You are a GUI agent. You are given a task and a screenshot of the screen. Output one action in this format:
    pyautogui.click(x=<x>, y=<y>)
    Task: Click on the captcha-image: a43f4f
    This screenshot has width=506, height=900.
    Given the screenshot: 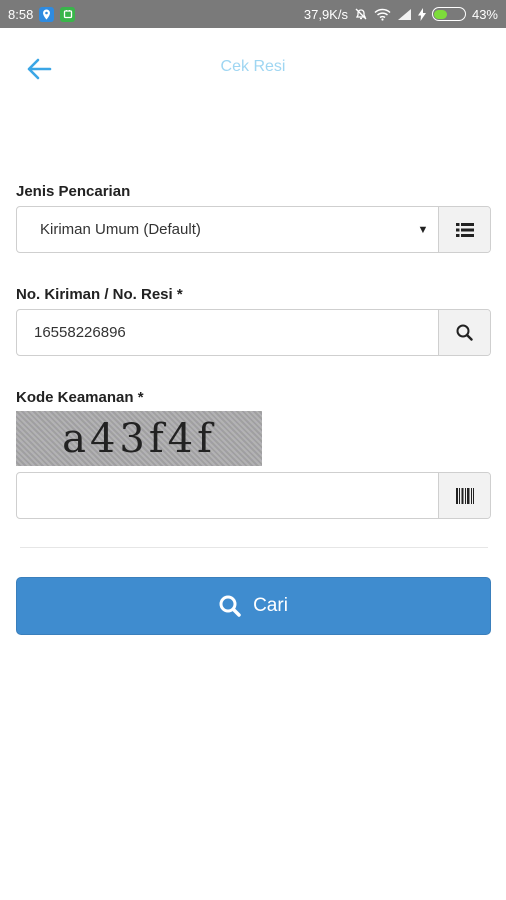 What is the action you would take?
    pyautogui.click(x=139, y=438)
    